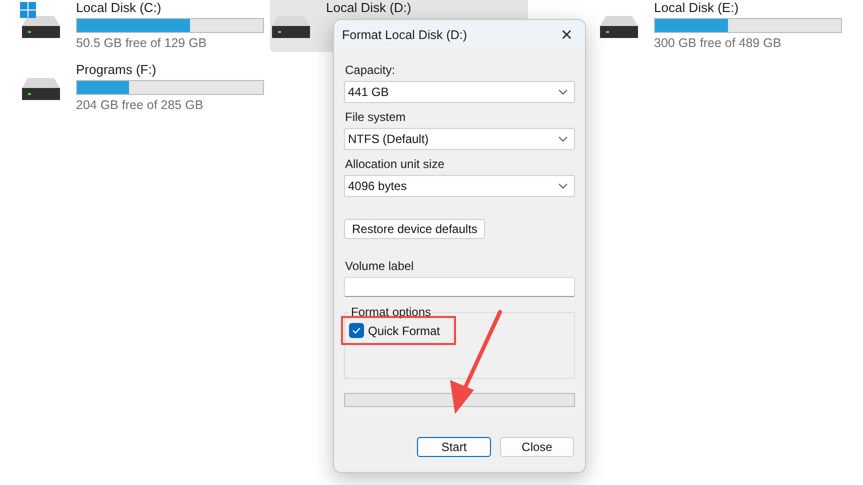  What do you see at coordinates (117, 69) in the screenshot?
I see `drive-label: Programs (F:)` at bounding box center [117, 69].